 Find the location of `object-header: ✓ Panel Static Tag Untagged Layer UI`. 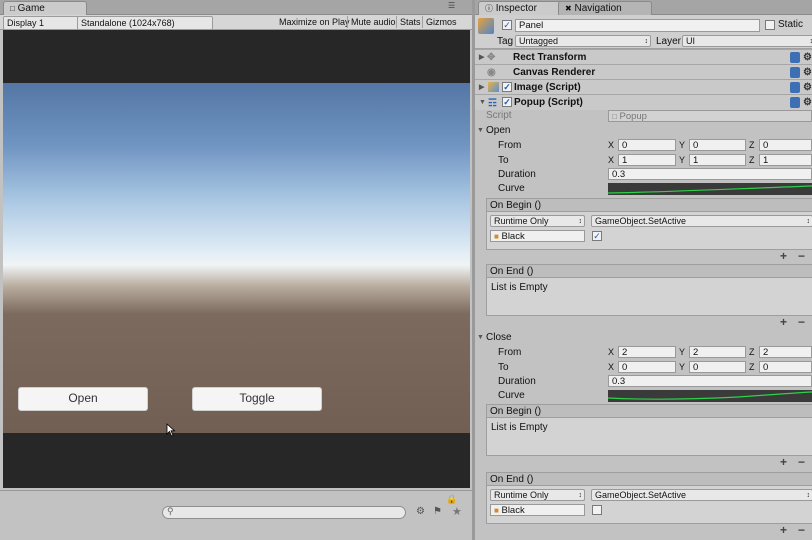

object-header: ✓ Panel Static Tag Untagged Layer UI is located at coordinates (643, 32).